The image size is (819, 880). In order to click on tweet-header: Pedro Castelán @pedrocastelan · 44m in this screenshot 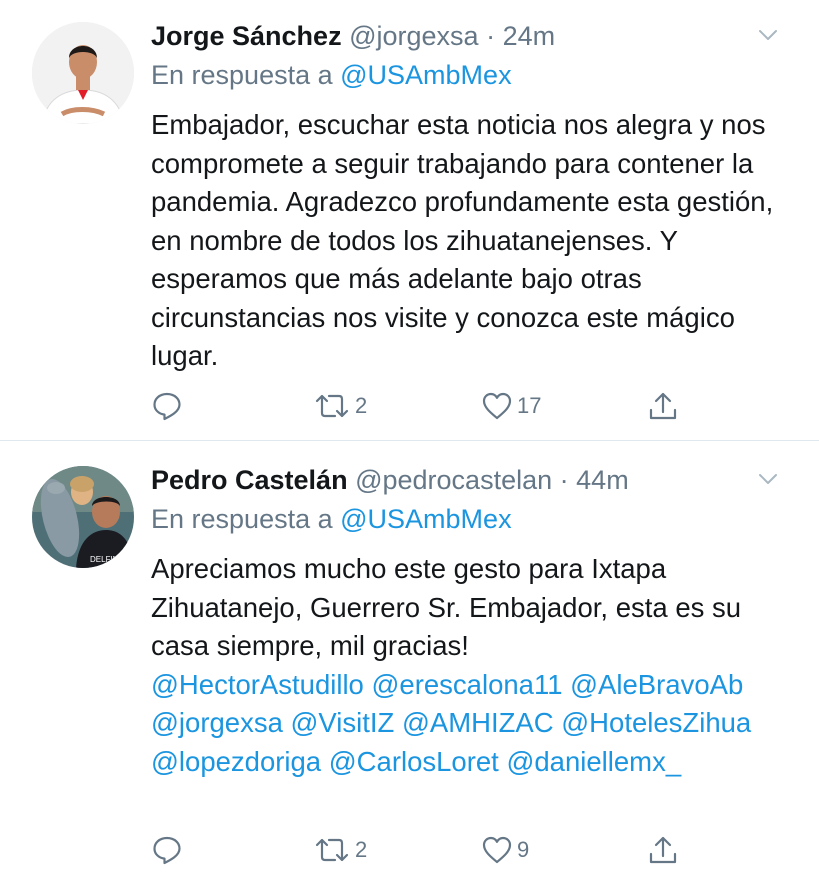, I will do `click(473, 480)`.